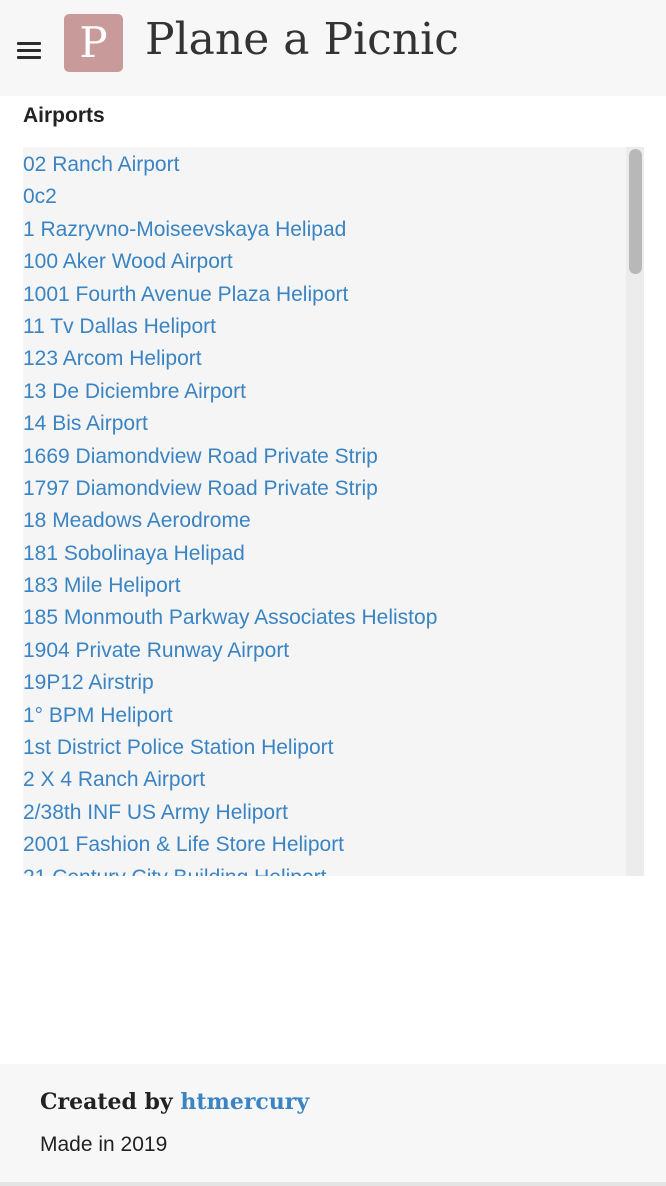  What do you see at coordinates (110, 1102) in the screenshot?
I see `credit-prefix: Created by` at bounding box center [110, 1102].